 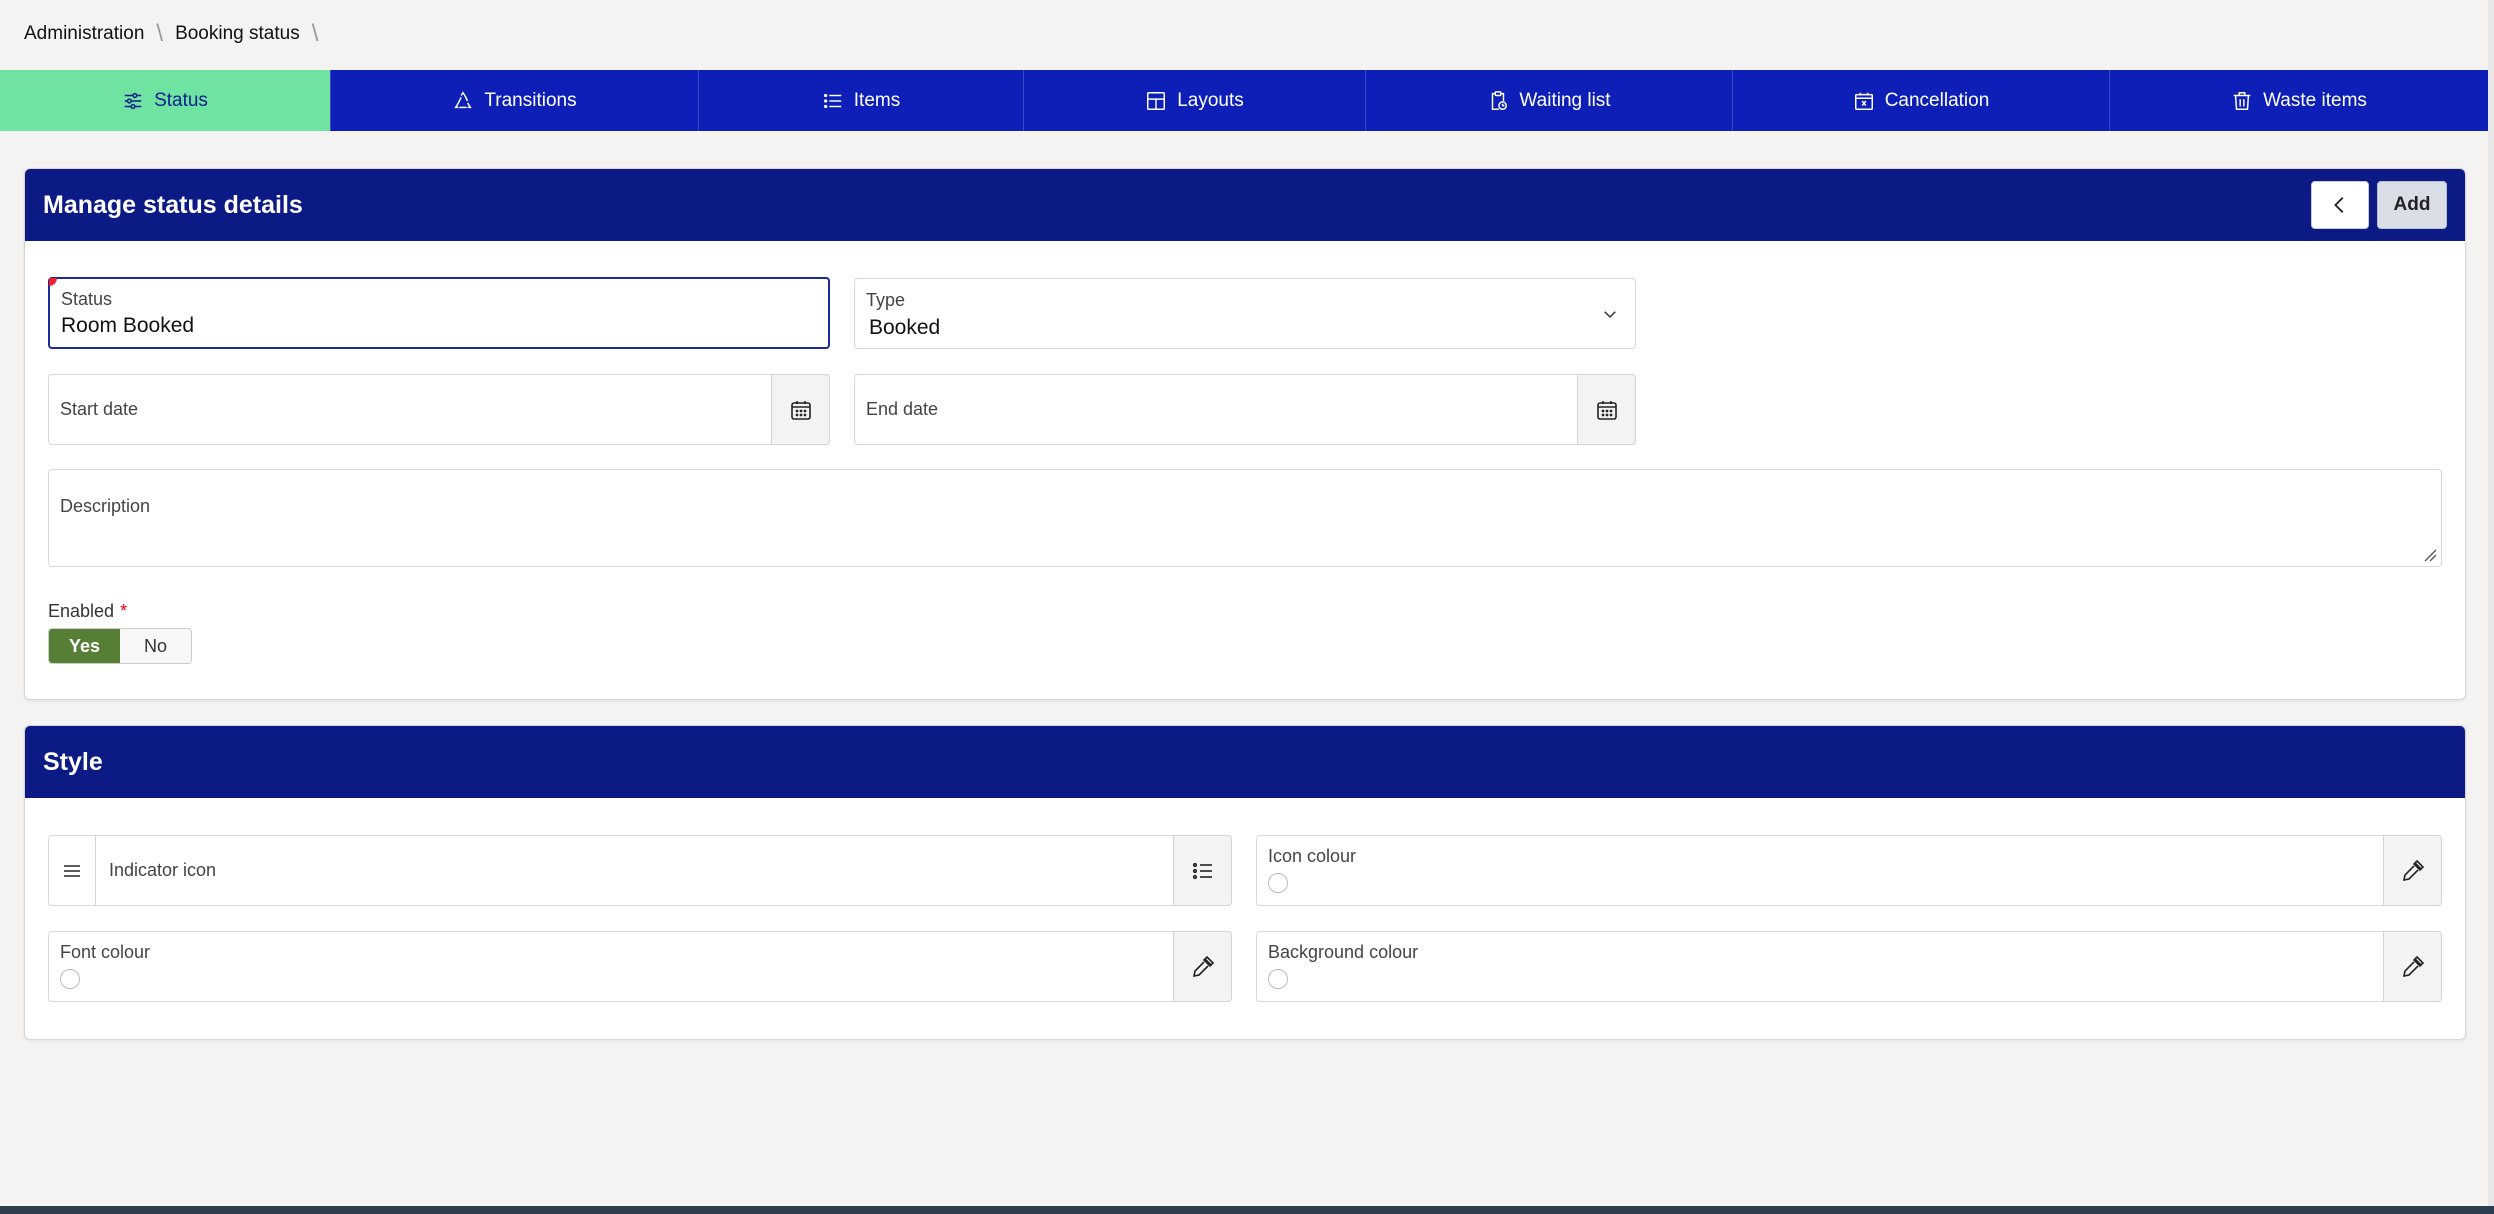 What do you see at coordinates (1610, 315) in the screenshot?
I see `chevron-down-icon` at bounding box center [1610, 315].